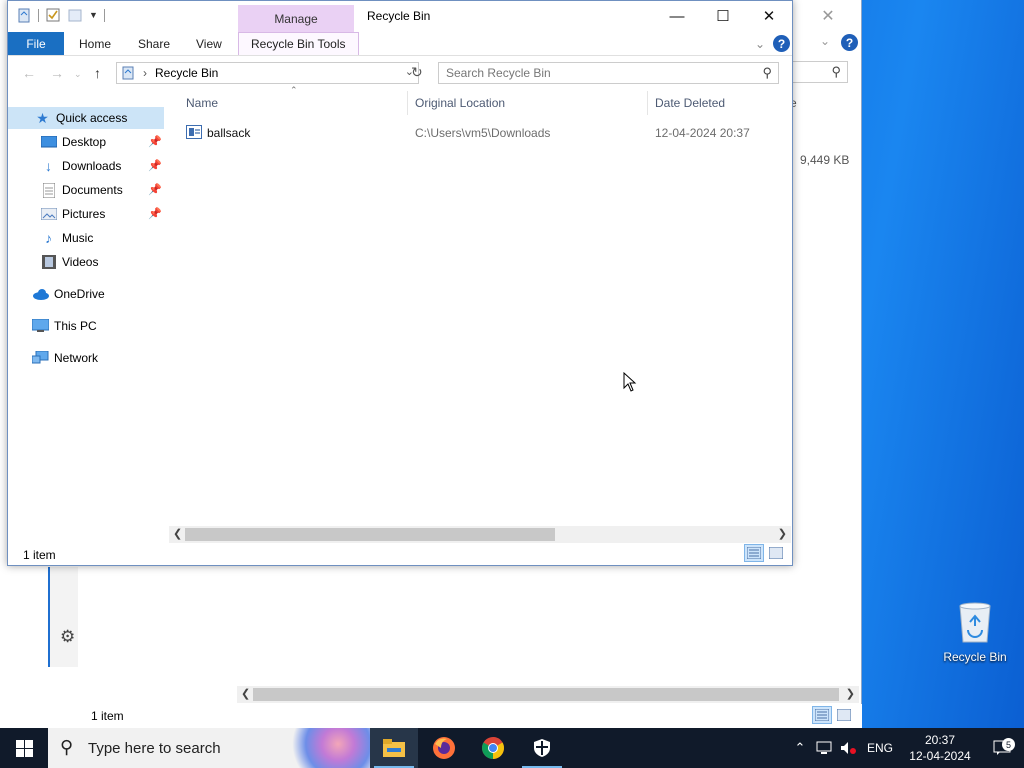 Image resolution: width=1024 pixels, height=768 pixels. Describe the element at coordinates (92, 166) in the screenshot. I see `nav-label: Downloads` at that location.